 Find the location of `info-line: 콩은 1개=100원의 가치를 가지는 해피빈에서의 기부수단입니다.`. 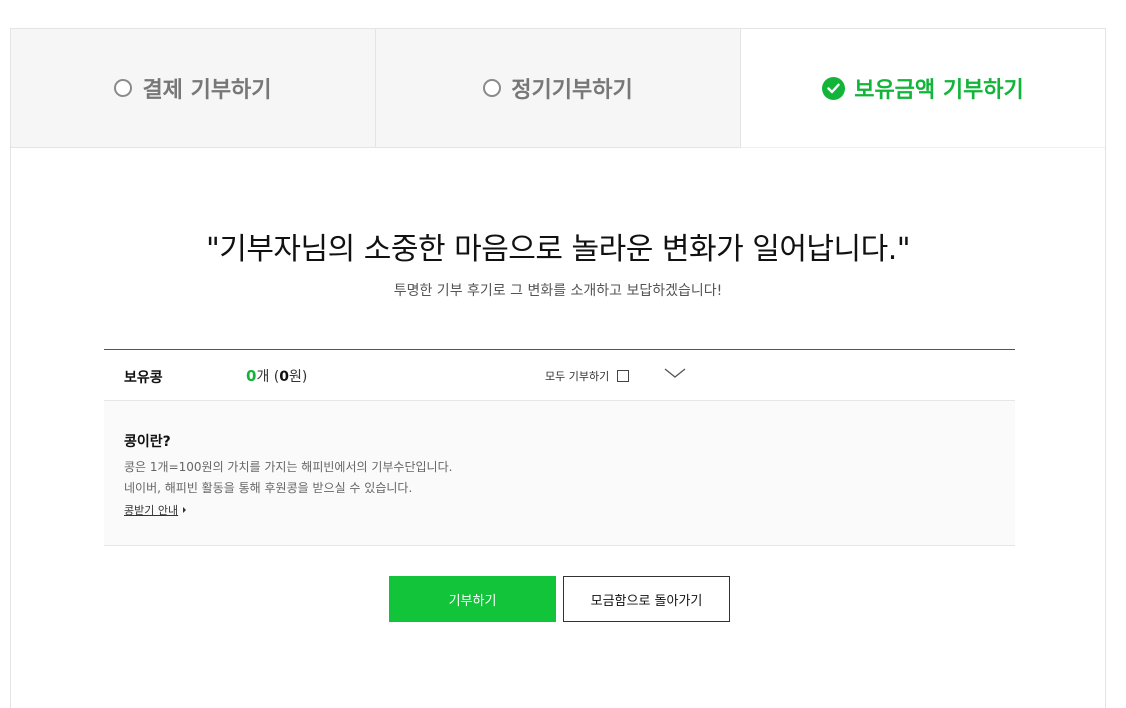

info-line: 콩은 1개=100원의 가치를 가지는 해피빈에서의 기부수단입니다. is located at coordinates (288, 467).